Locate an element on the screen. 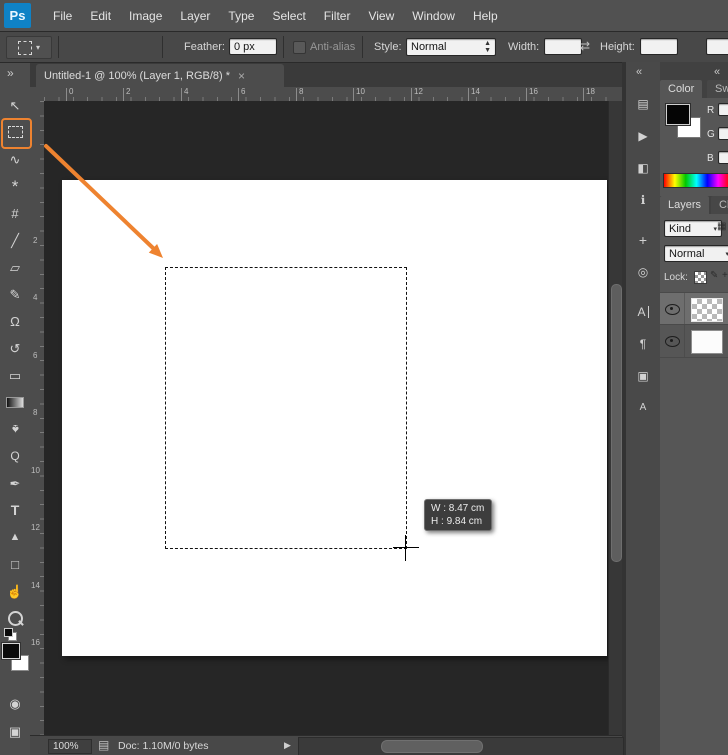 The height and width of the screenshot is (755, 728). background-visibility-toggle is located at coordinates (672, 341).